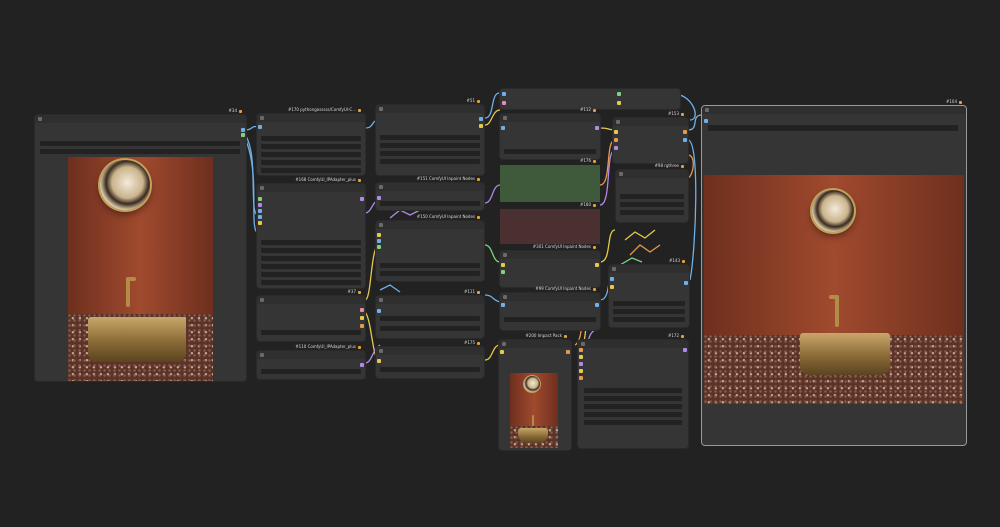 The image size is (1000, 527). What do you see at coordinates (550, 265) in the screenshot?
I see `inpaint-node-301: #301 ComfyUI Inpaint Nodes` at bounding box center [550, 265].